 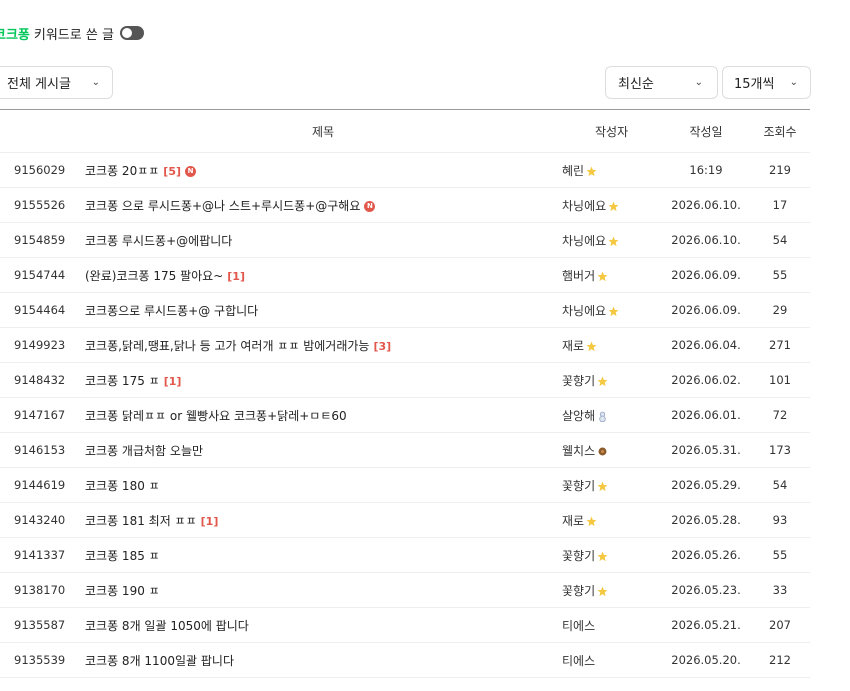 I want to click on table-row: 9148432 코크퐁 175 ㅍ [1] 꽃향기 2026.06.02. 101, so click(x=405, y=380).